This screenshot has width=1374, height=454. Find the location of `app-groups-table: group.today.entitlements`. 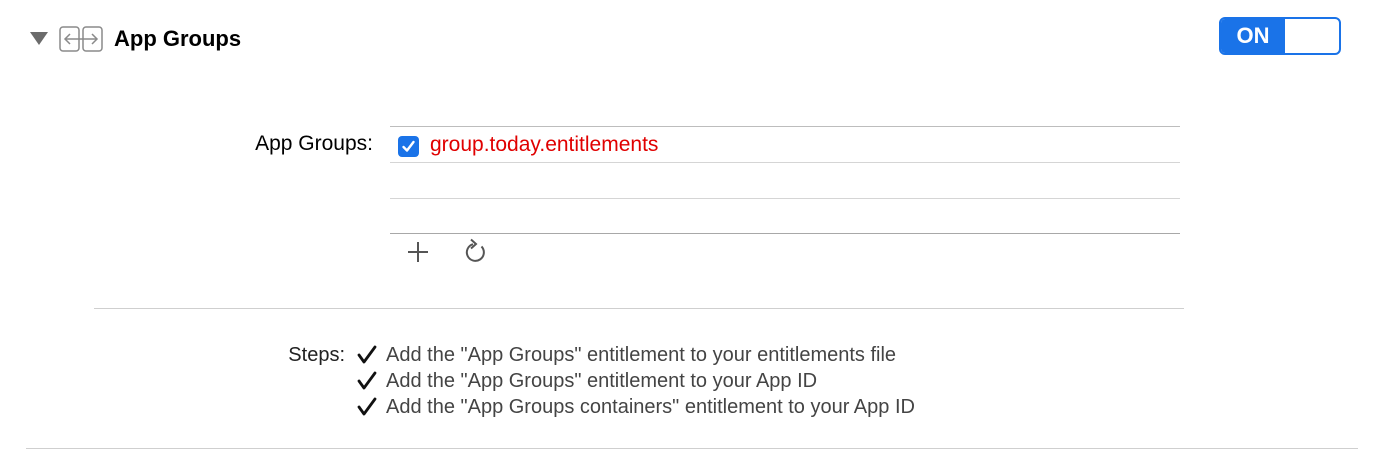

app-groups-table: group.today.entitlements is located at coordinates (785, 180).